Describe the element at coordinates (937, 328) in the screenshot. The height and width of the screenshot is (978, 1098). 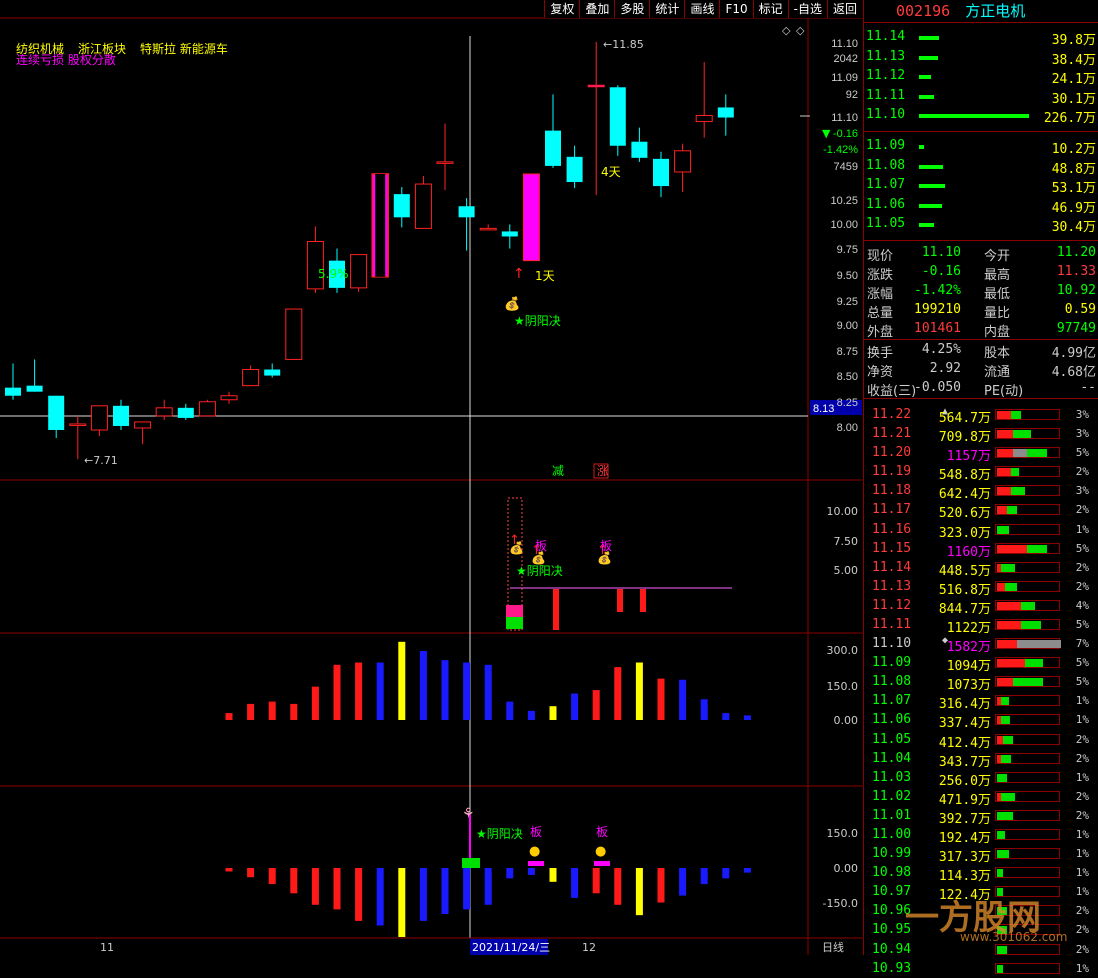
I see `quote-value: 101461` at that location.